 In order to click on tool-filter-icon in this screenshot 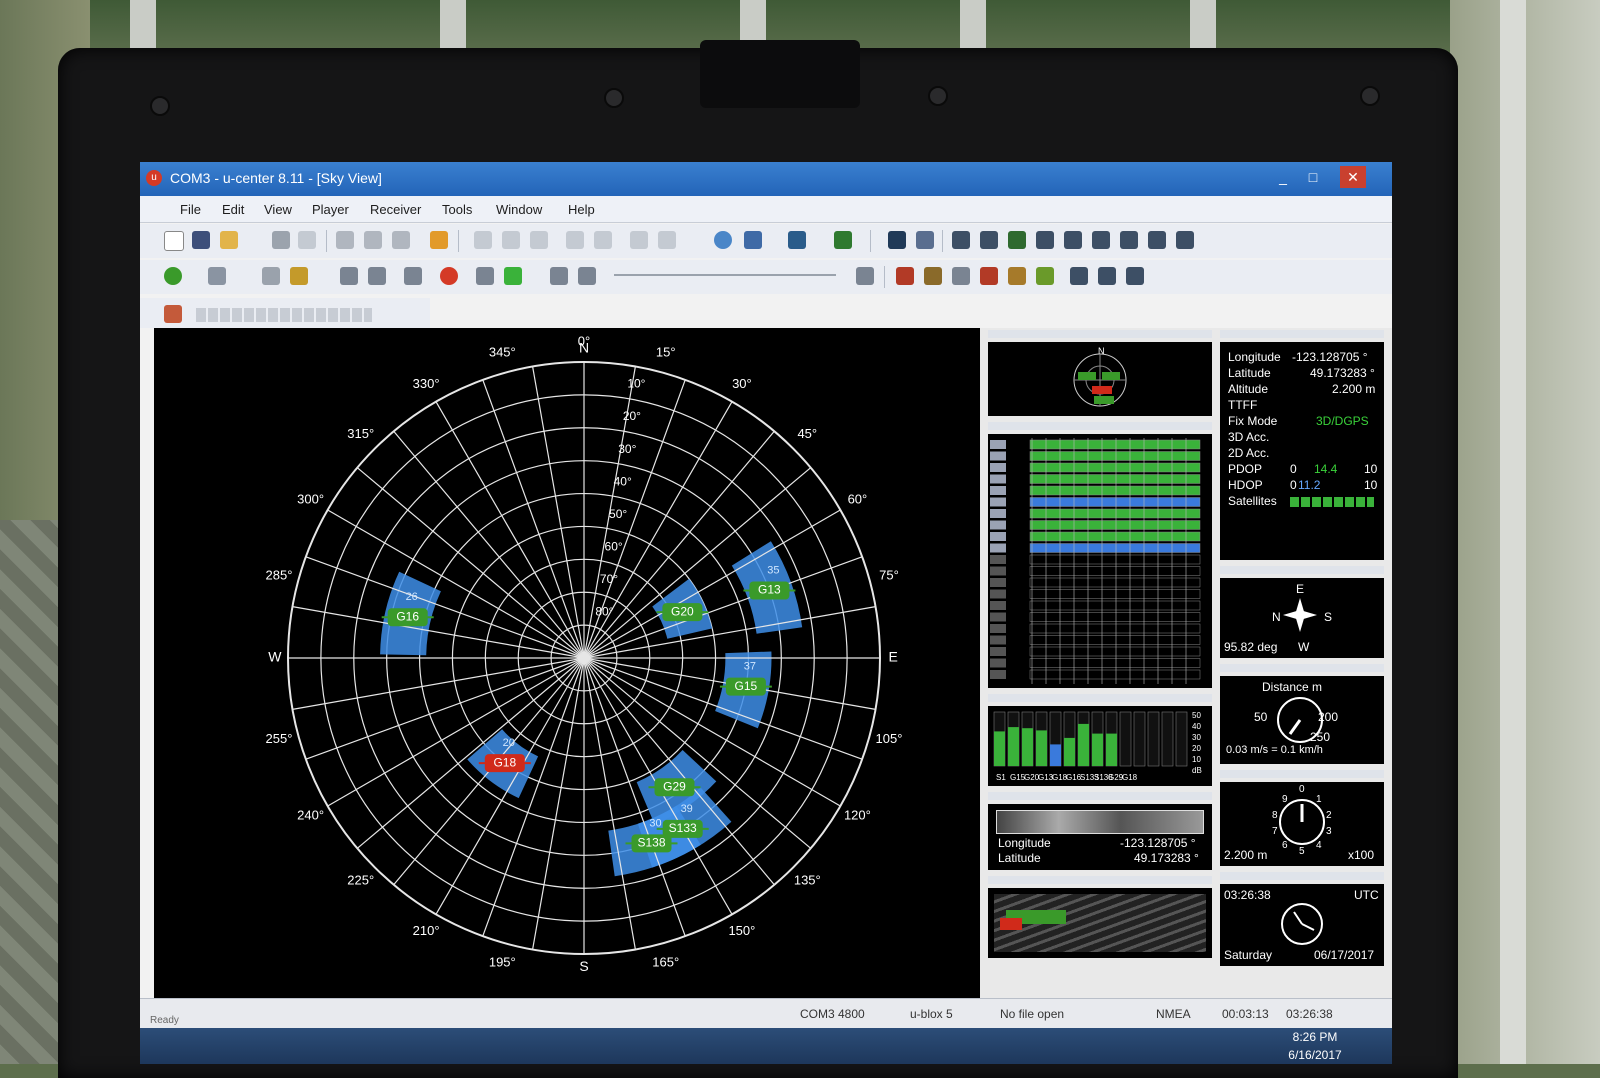, I will do `click(1017, 276)`.